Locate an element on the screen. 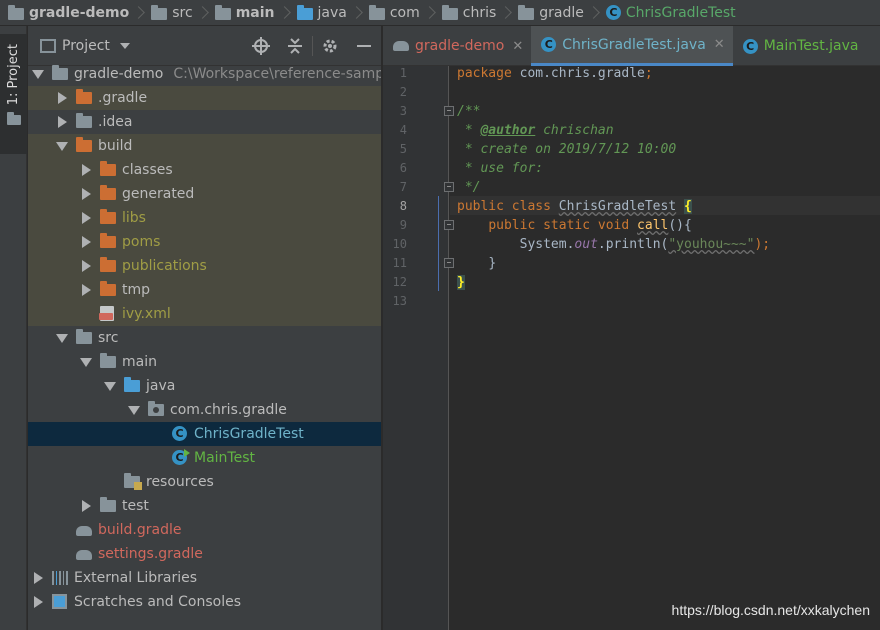  tree-node-generated: generated is located at coordinates (204, 194).